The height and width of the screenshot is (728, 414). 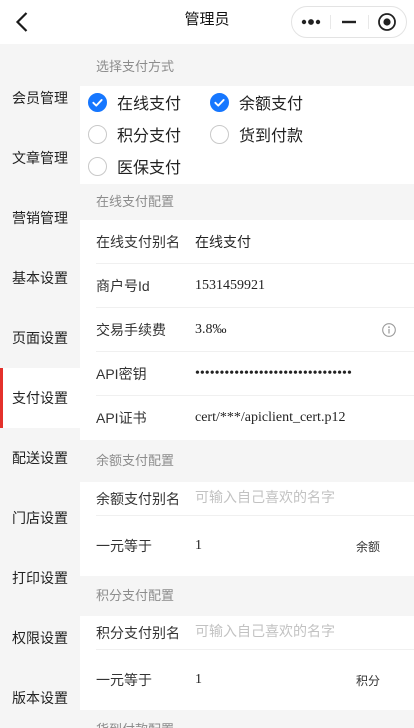 What do you see at coordinates (367, 680) in the screenshot?
I see `points-rate-unit: 积分` at bounding box center [367, 680].